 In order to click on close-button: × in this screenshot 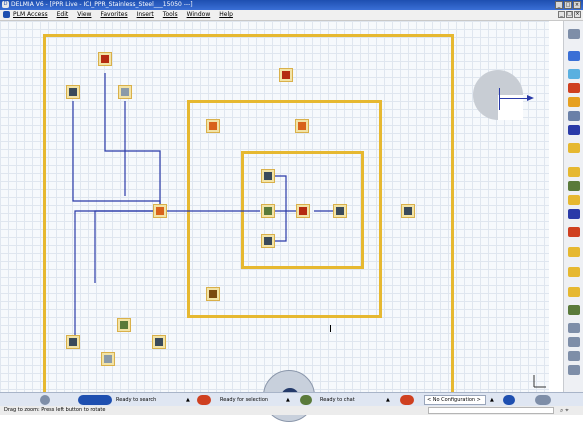, I will do `click(577, 5)`.